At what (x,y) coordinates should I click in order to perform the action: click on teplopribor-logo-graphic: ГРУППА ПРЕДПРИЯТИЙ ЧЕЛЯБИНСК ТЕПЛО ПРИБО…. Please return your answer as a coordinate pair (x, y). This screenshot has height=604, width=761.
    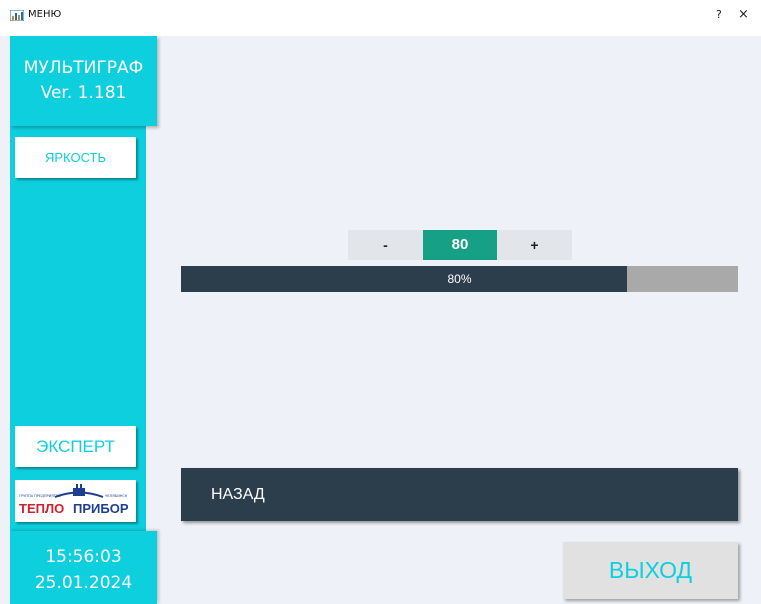
    Looking at the image, I should click on (74, 500).